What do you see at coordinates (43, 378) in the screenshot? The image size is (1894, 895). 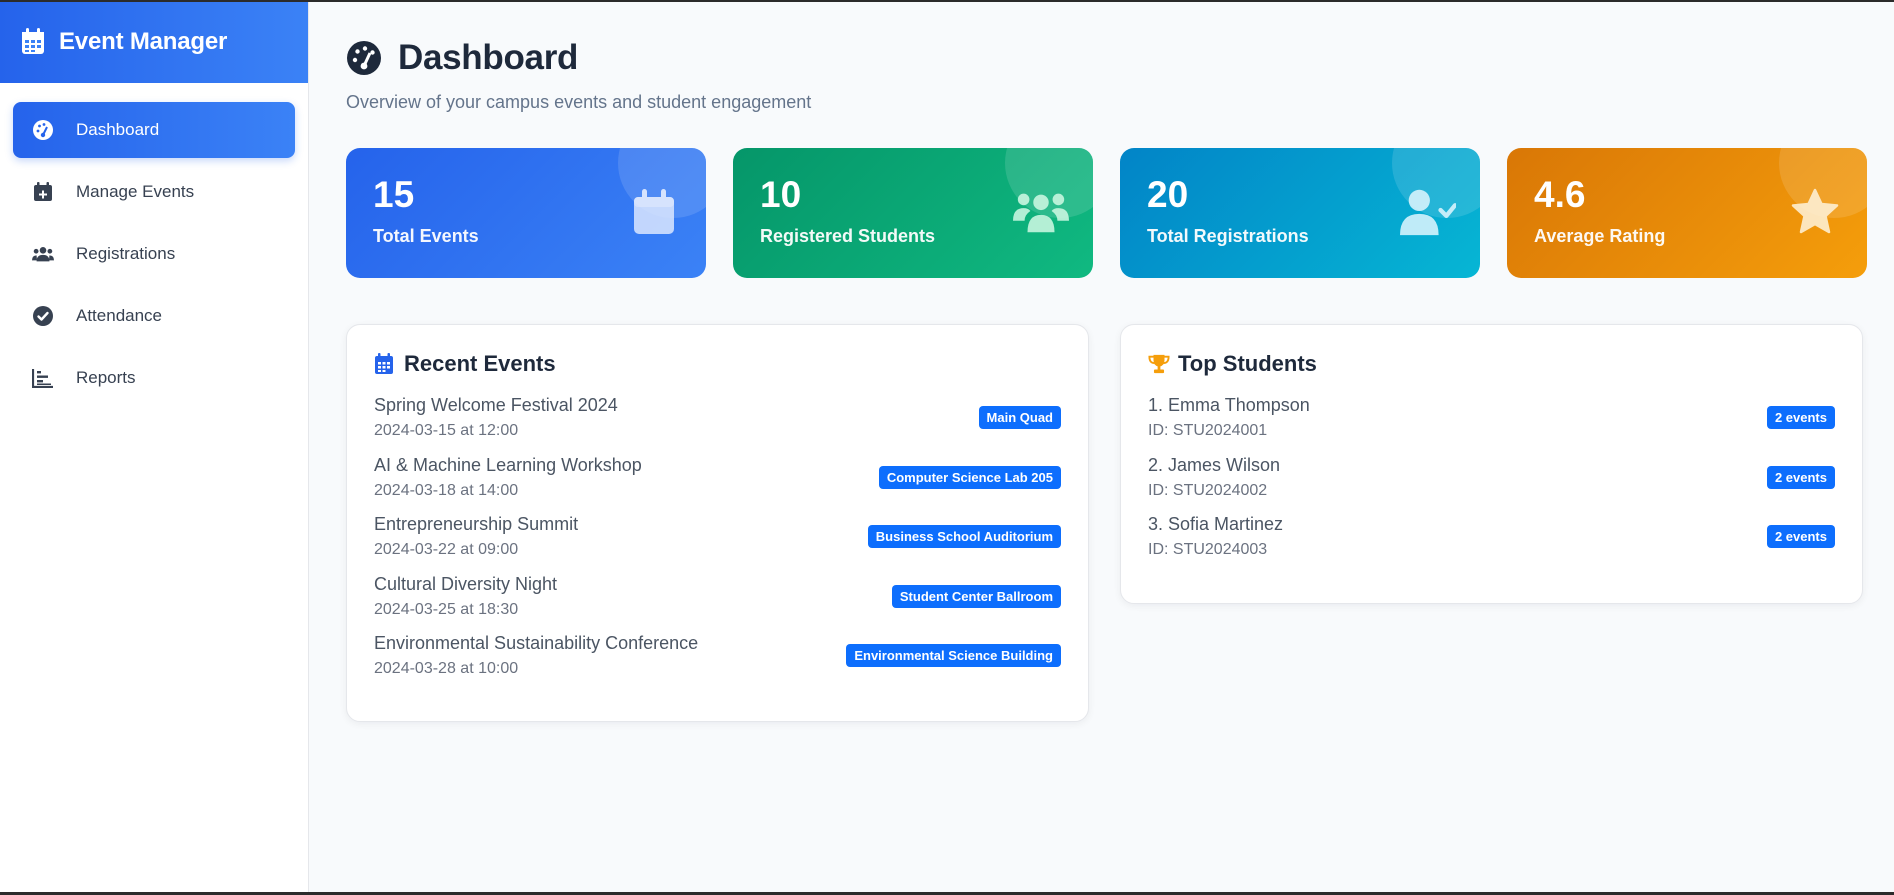 I see `chart-icon` at bounding box center [43, 378].